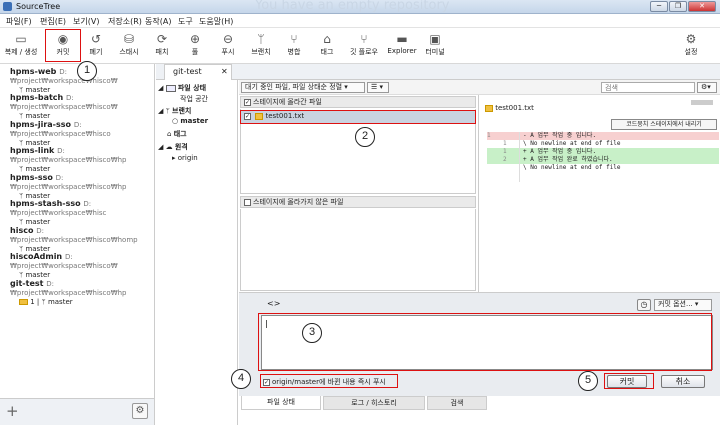 Image resolution: width=720 pixels, height=425 pixels. Describe the element at coordinates (87, 71) in the screenshot. I see `callout-1: 1` at that location.